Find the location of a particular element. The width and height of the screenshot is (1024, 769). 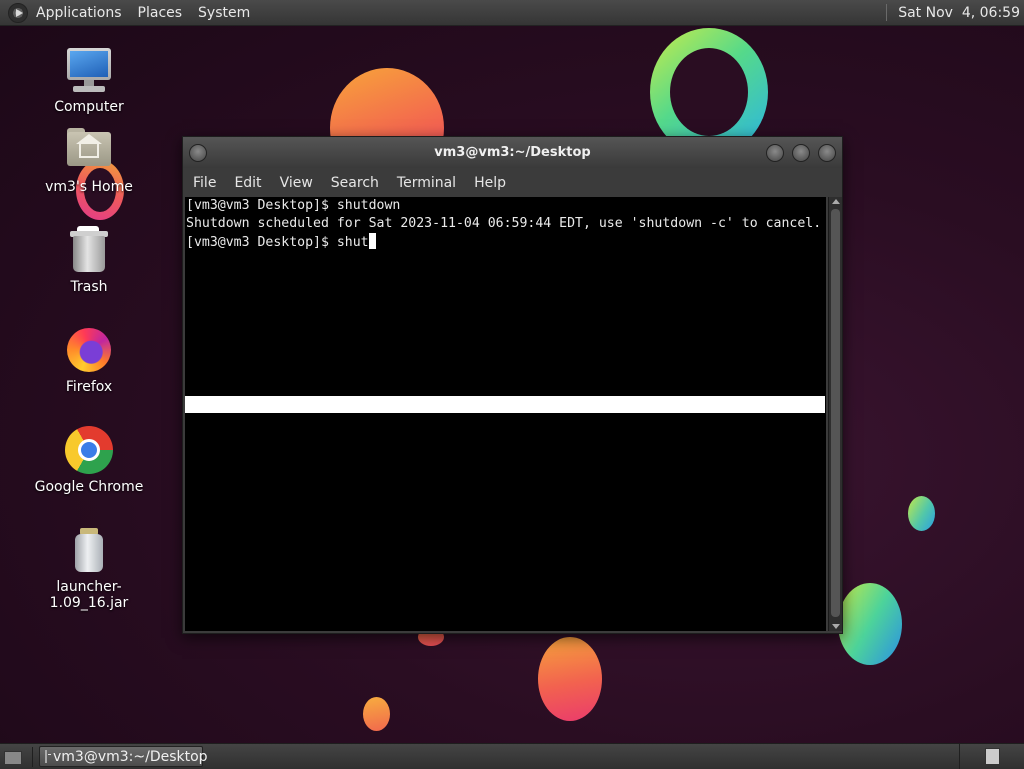

desktop-icon-label: Trash is located at coordinates (89, 287).